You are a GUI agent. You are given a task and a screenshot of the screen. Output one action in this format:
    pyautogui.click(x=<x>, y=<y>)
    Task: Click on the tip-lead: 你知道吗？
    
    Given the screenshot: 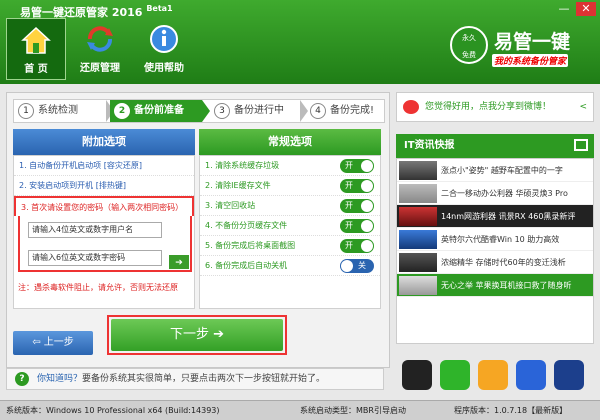 What is the action you would take?
    pyautogui.click(x=60, y=379)
    